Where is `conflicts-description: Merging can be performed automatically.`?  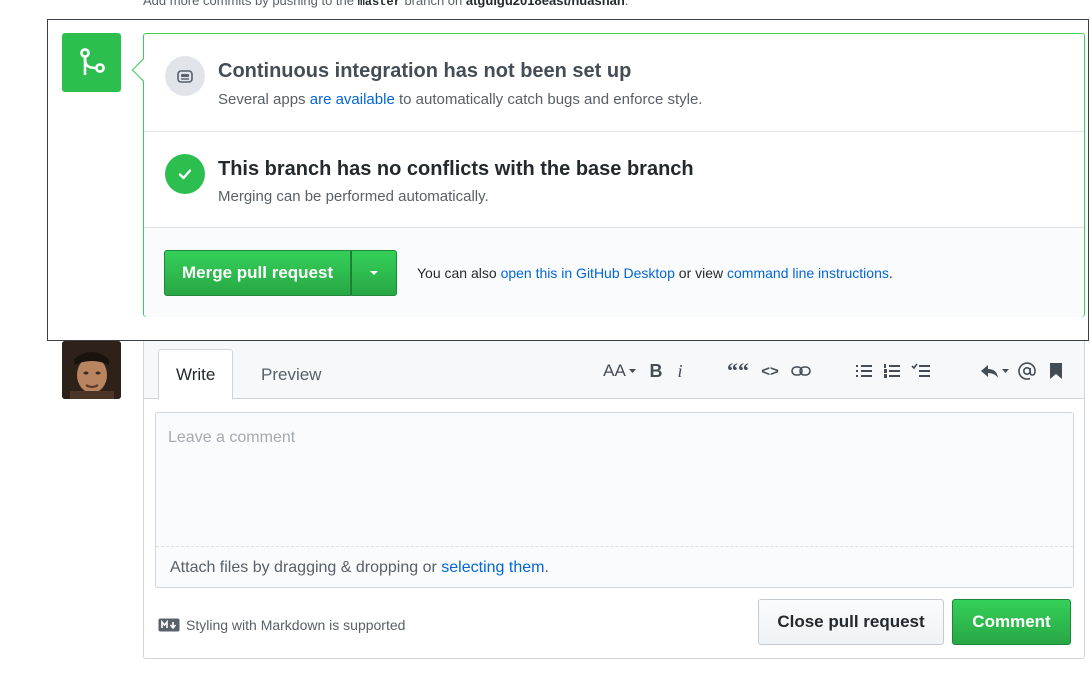 conflicts-description: Merging can be performed automatically. is located at coordinates (353, 196).